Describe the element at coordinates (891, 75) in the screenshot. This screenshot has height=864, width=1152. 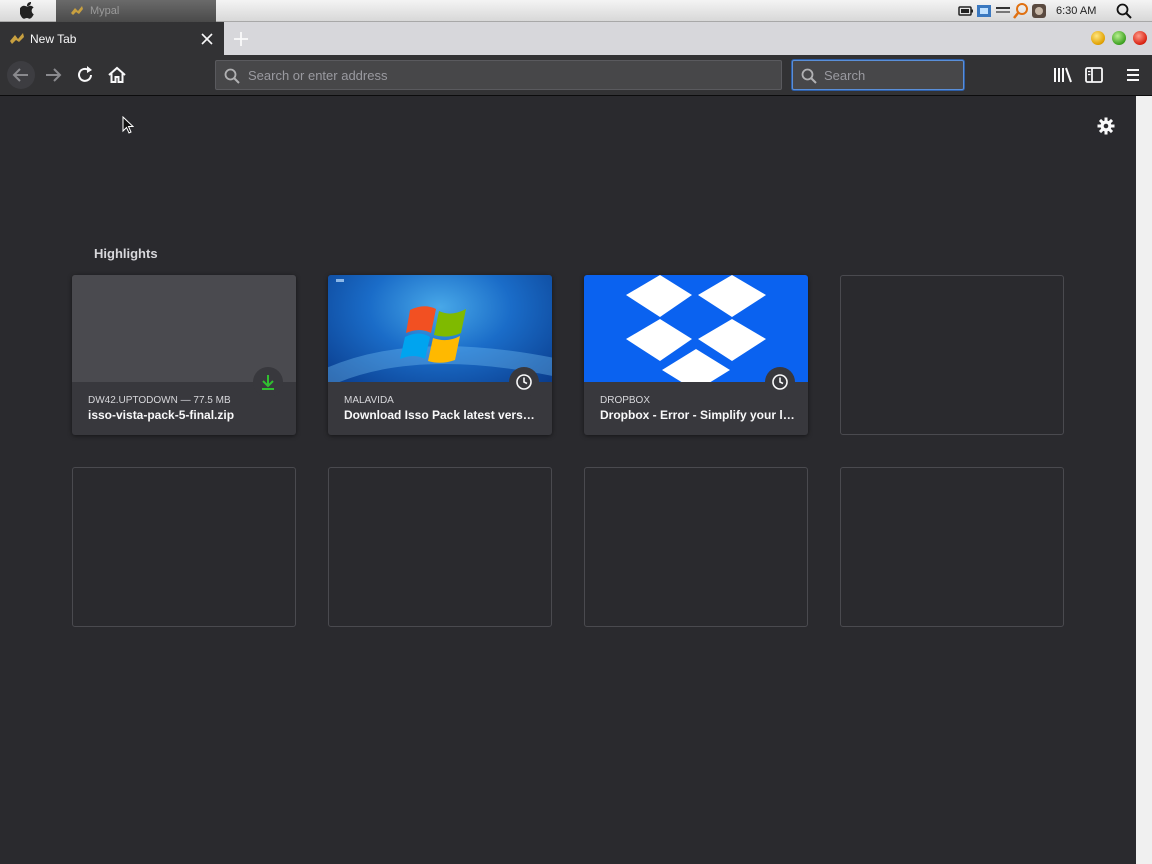
I see `search-input` at that location.